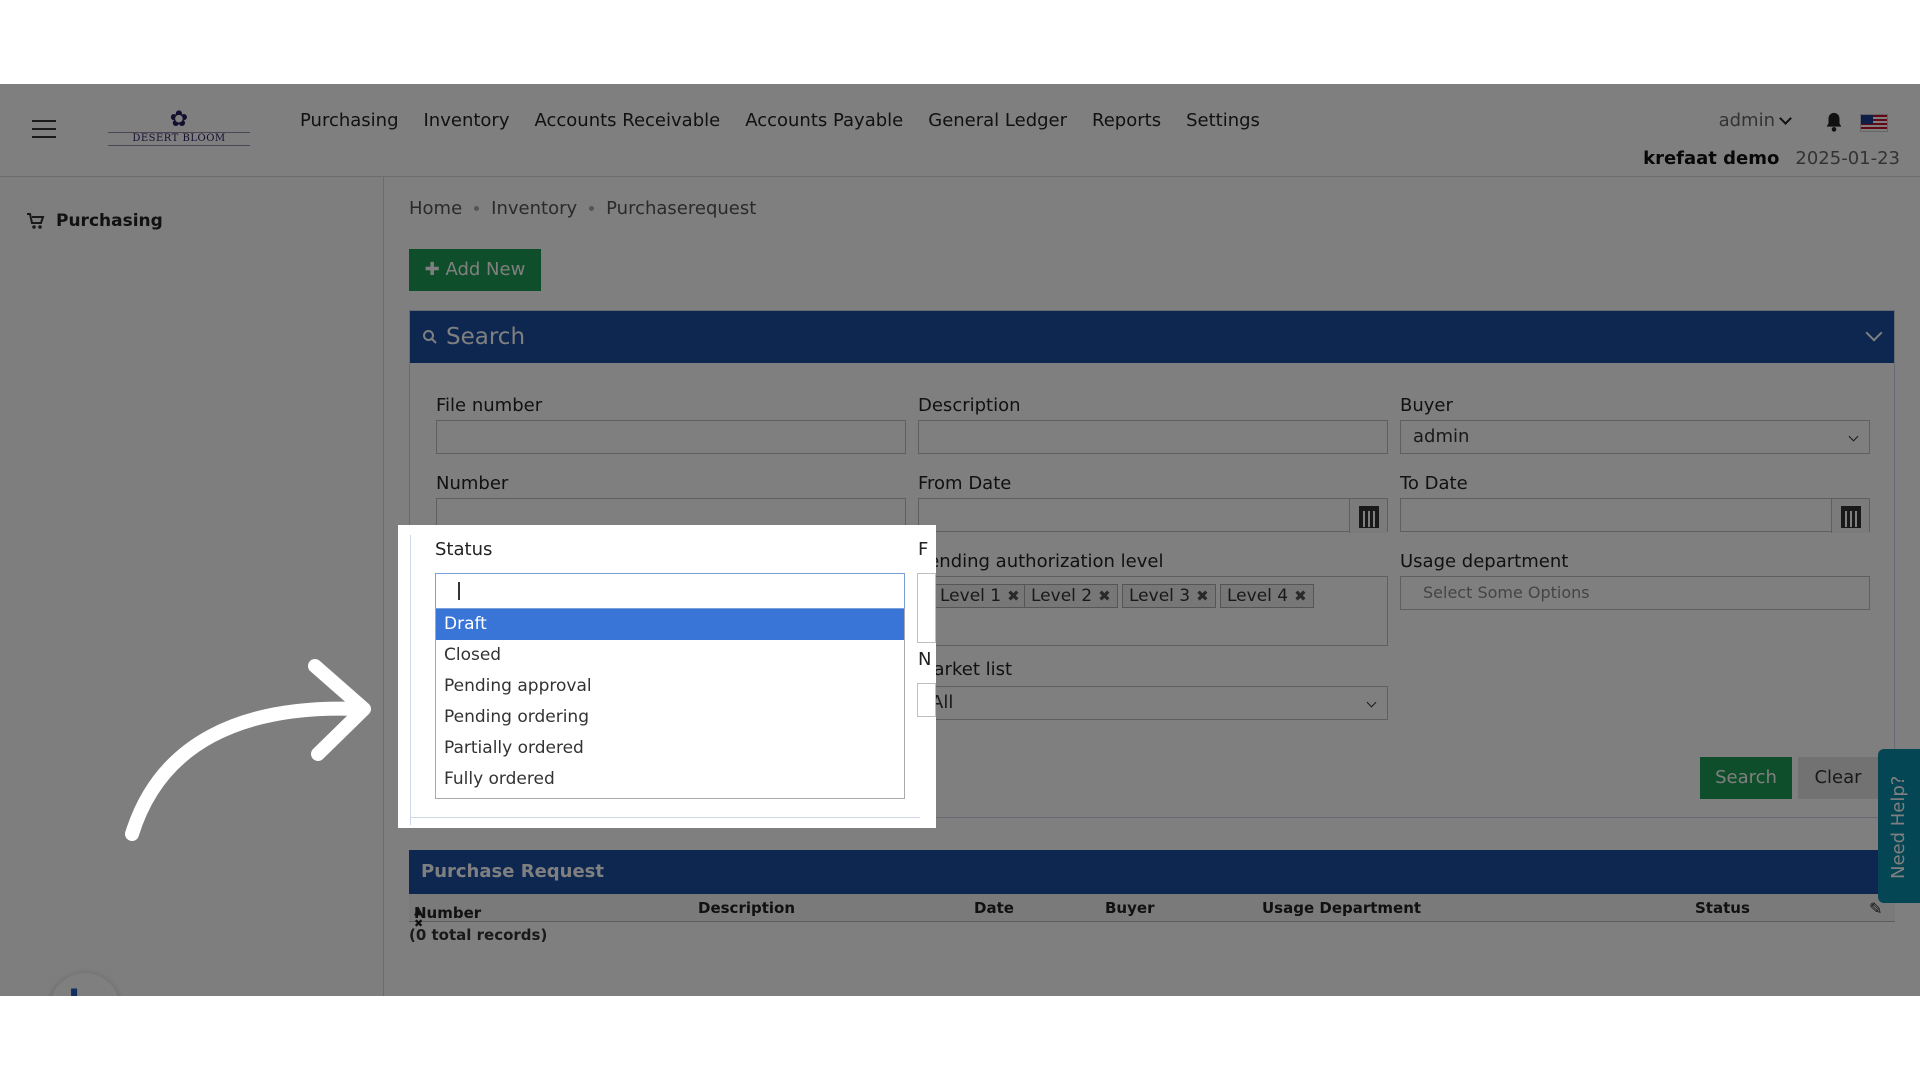 Image resolution: width=1920 pixels, height=1080 pixels. I want to click on status-label: Status, so click(464, 549).